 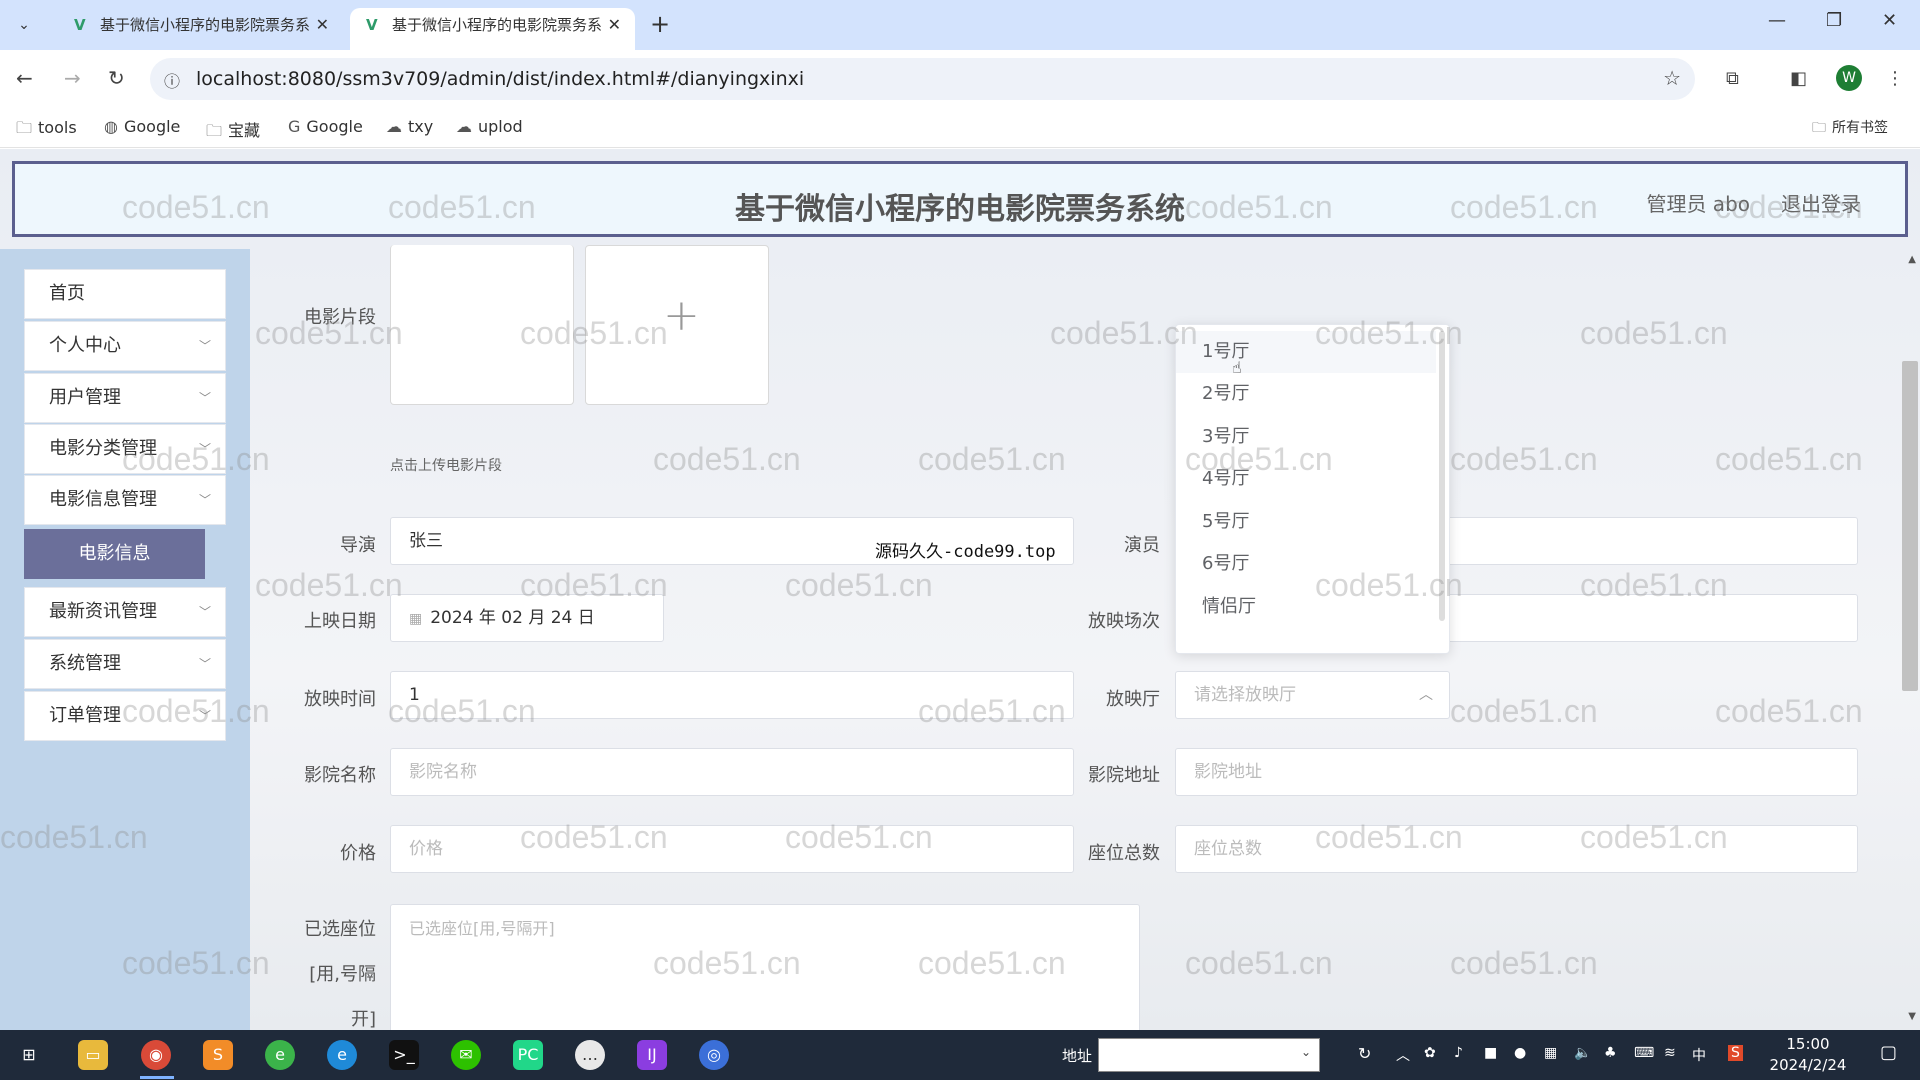 I want to click on tray-red-app-icon: ■, so click(x=1490, y=1053).